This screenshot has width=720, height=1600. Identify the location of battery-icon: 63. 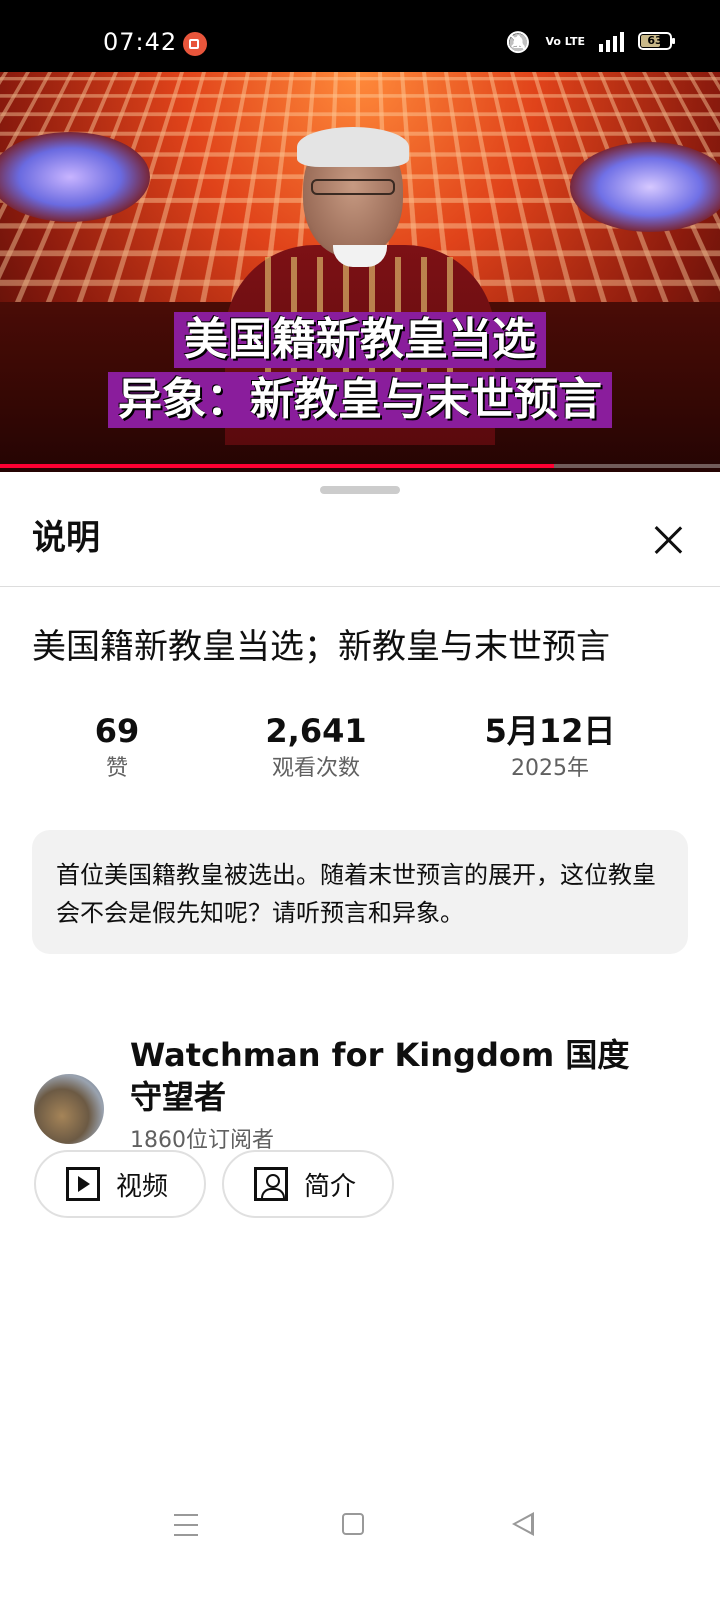
(656, 41).